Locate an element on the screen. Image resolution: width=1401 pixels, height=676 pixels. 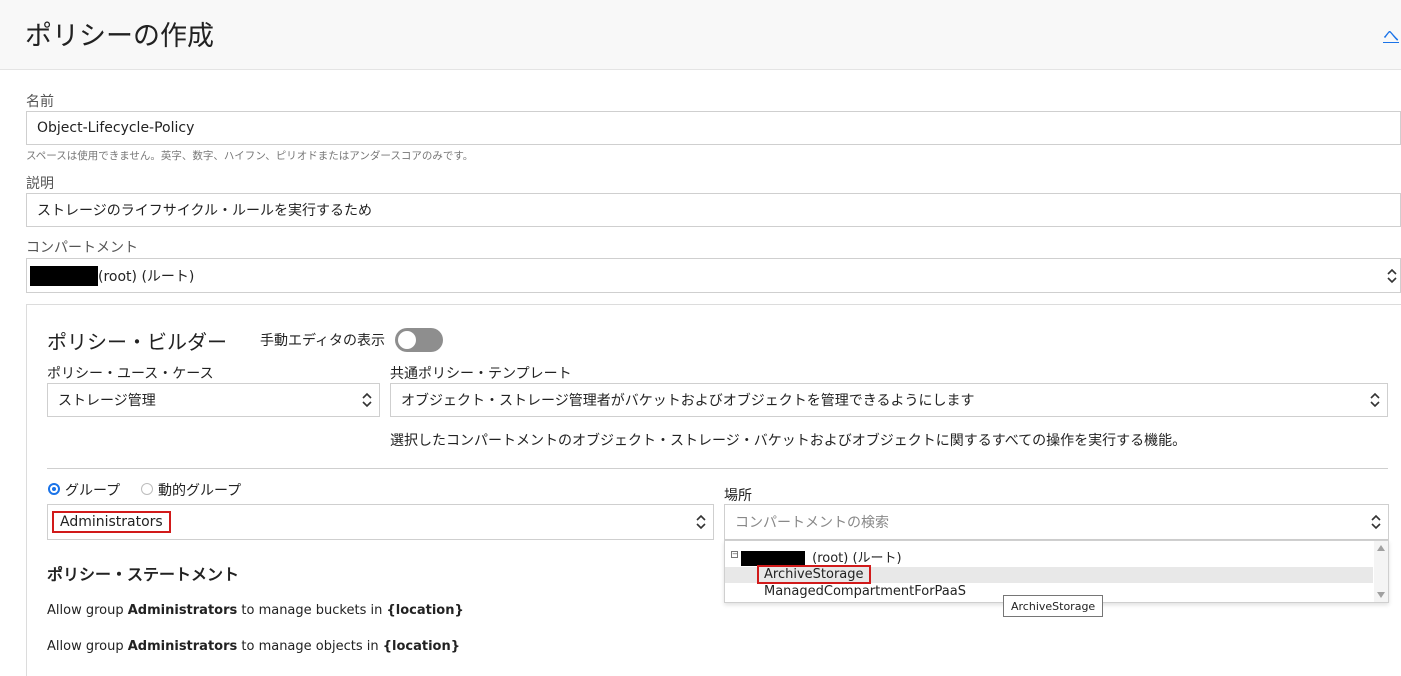
location-search-input: コンパートメントの検索 is located at coordinates (1056, 522).